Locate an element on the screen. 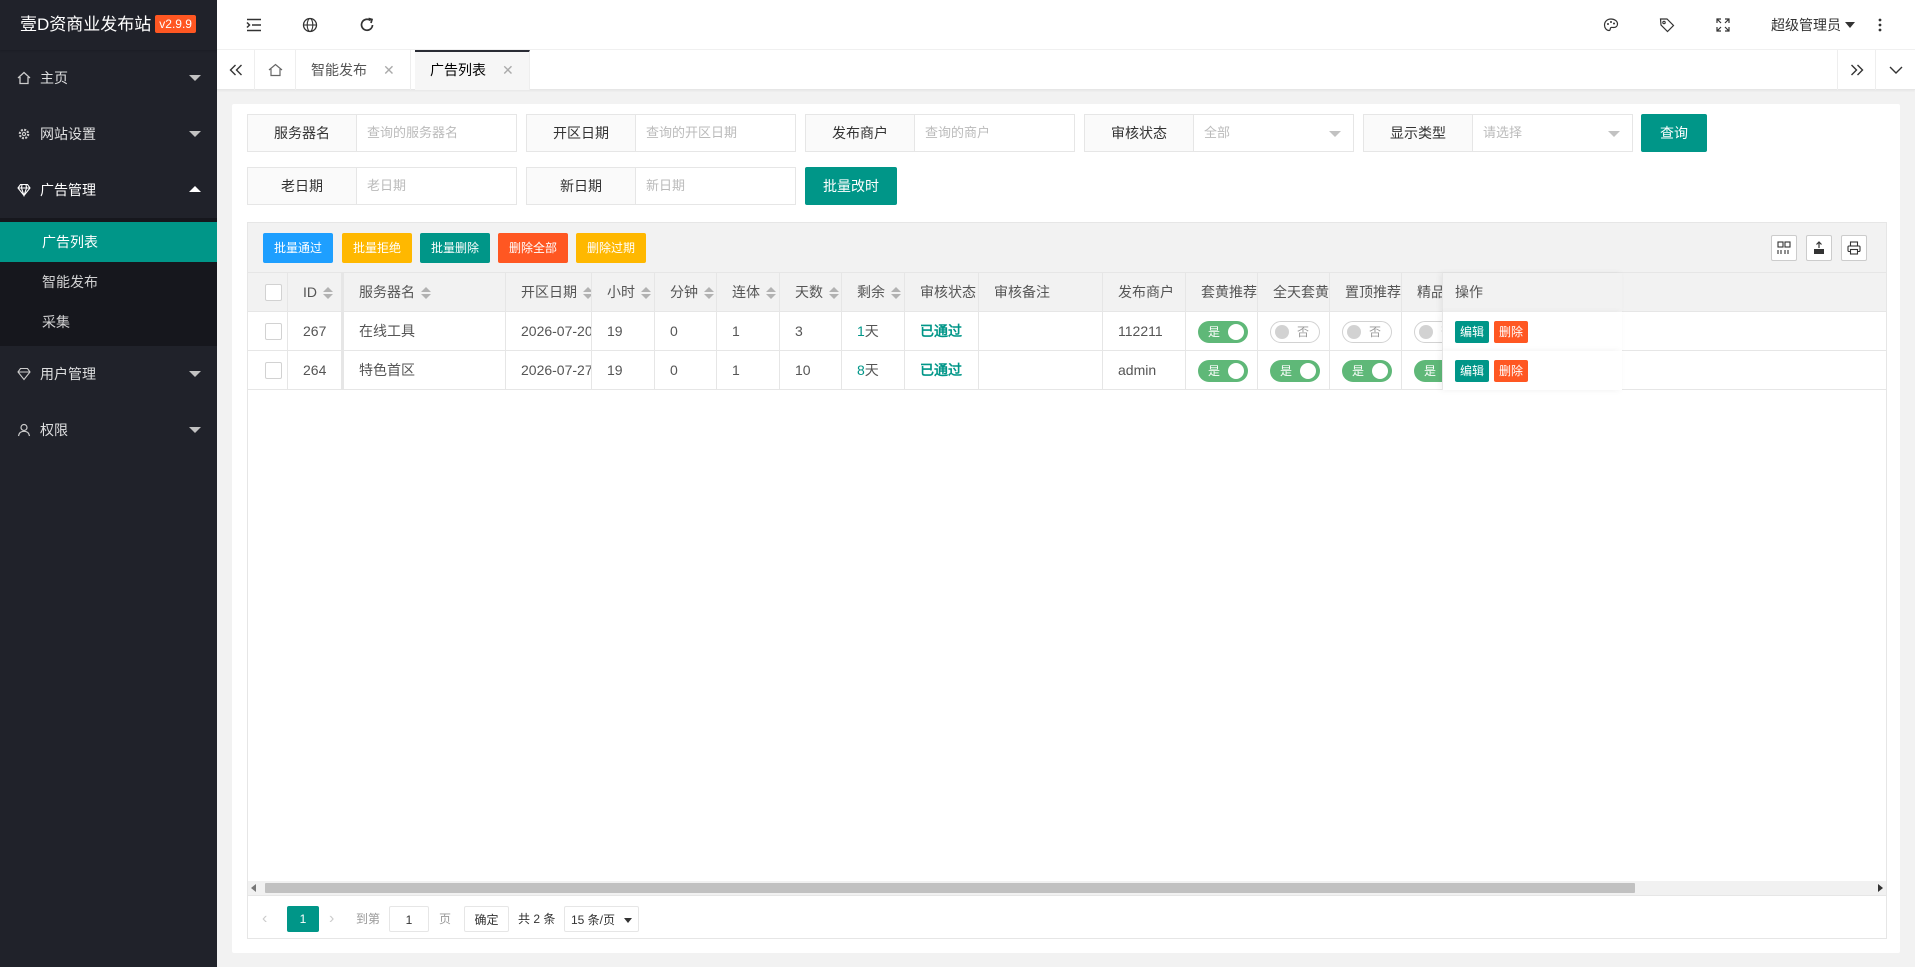  merchant-input: 查询的商户 is located at coordinates (995, 133).